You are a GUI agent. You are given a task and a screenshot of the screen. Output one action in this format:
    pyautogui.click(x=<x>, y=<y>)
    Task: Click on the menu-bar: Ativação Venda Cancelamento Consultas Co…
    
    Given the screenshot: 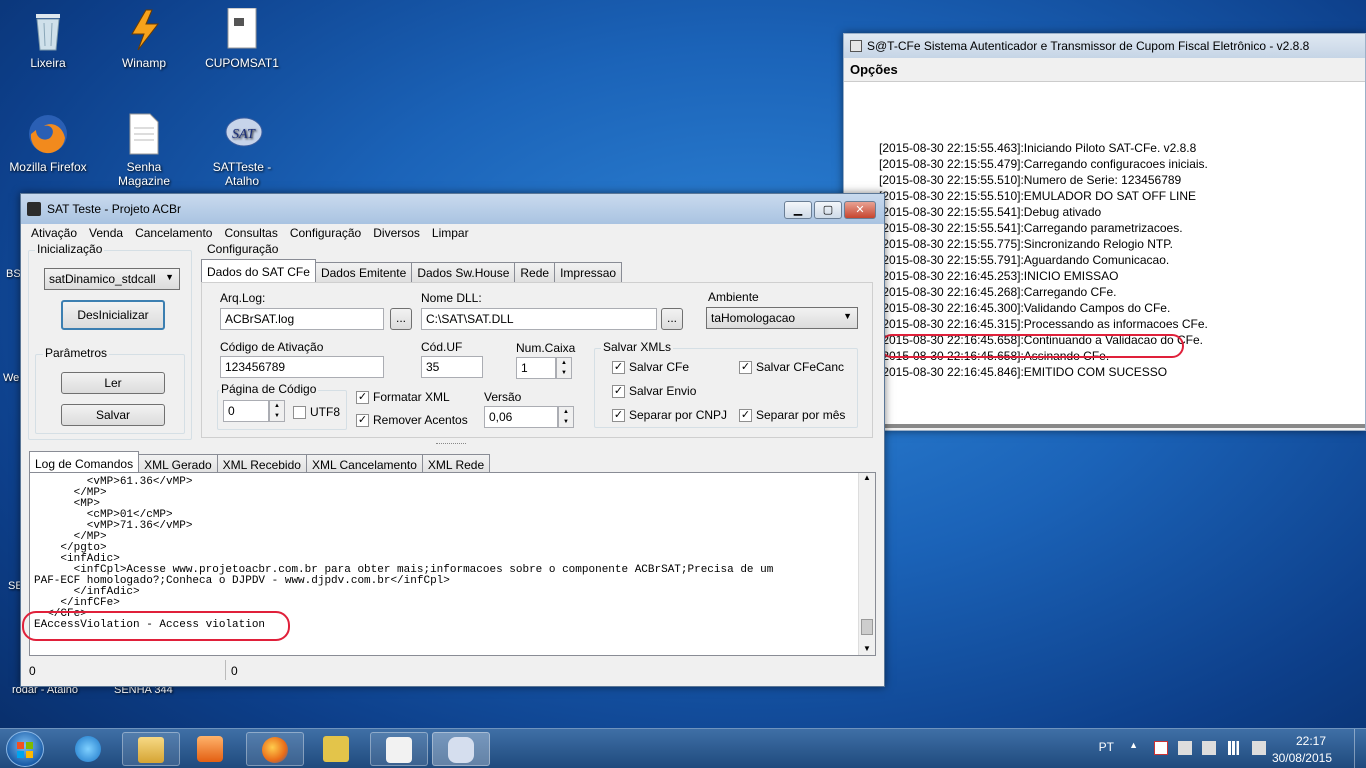 What is the action you would take?
    pyautogui.click(x=452, y=234)
    